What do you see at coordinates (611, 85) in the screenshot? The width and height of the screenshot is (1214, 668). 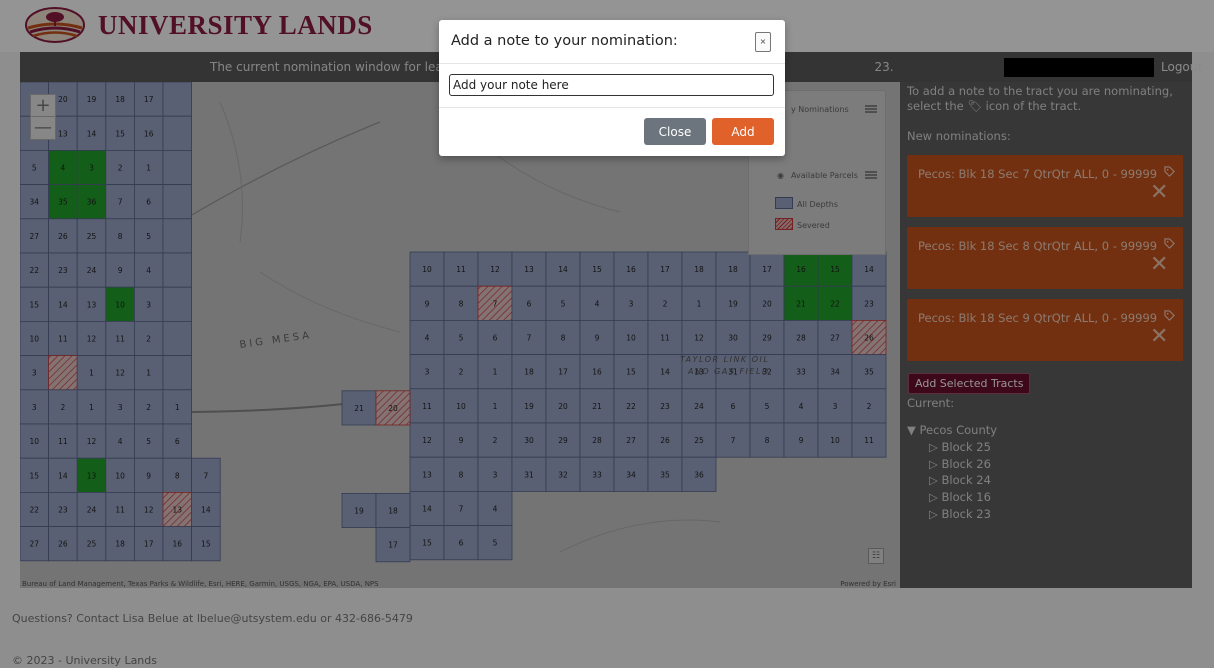 I see `note-input` at bounding box center [611, 85].